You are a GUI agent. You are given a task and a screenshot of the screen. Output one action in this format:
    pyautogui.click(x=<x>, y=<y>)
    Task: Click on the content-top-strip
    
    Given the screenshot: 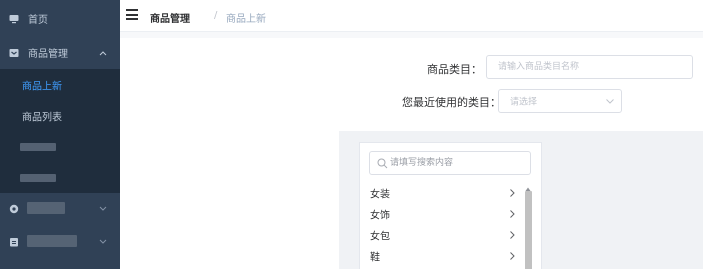 What is the action you would take?
    pyautogui.click(x=411, y=35)
    